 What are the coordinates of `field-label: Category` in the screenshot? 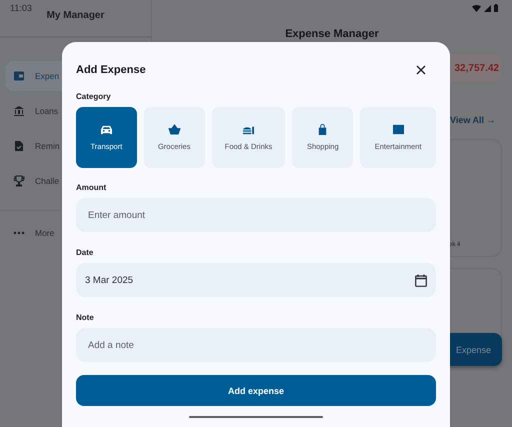 It's located at (93, 96).